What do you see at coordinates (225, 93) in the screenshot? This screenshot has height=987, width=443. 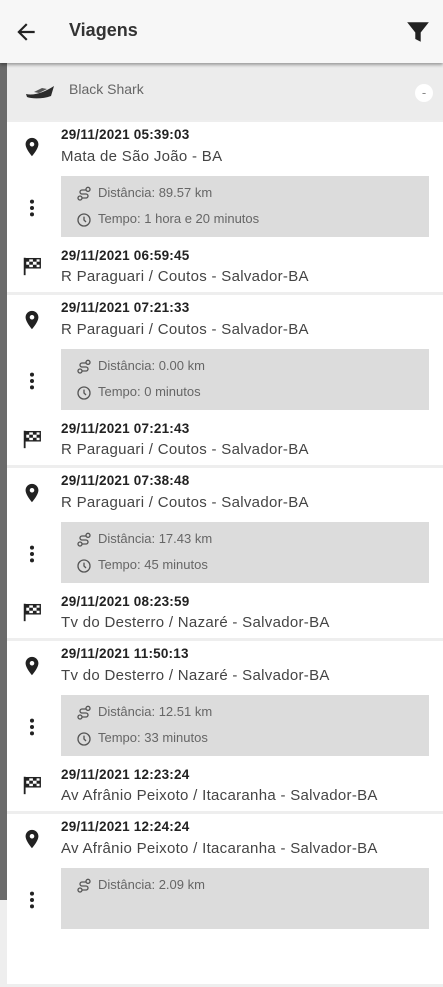 I see `vehicle-header: Black Shark -` at bounding box center [225, 93].